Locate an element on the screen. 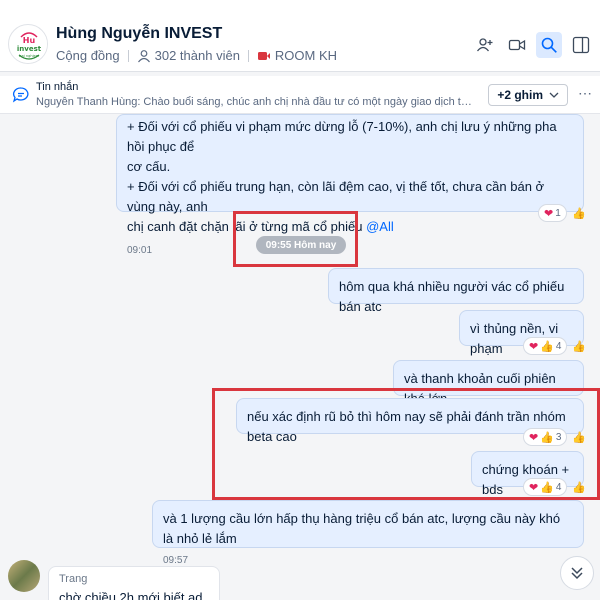  reaction-summary: ❤ 👍 4 is located at coordinates (545, 346).